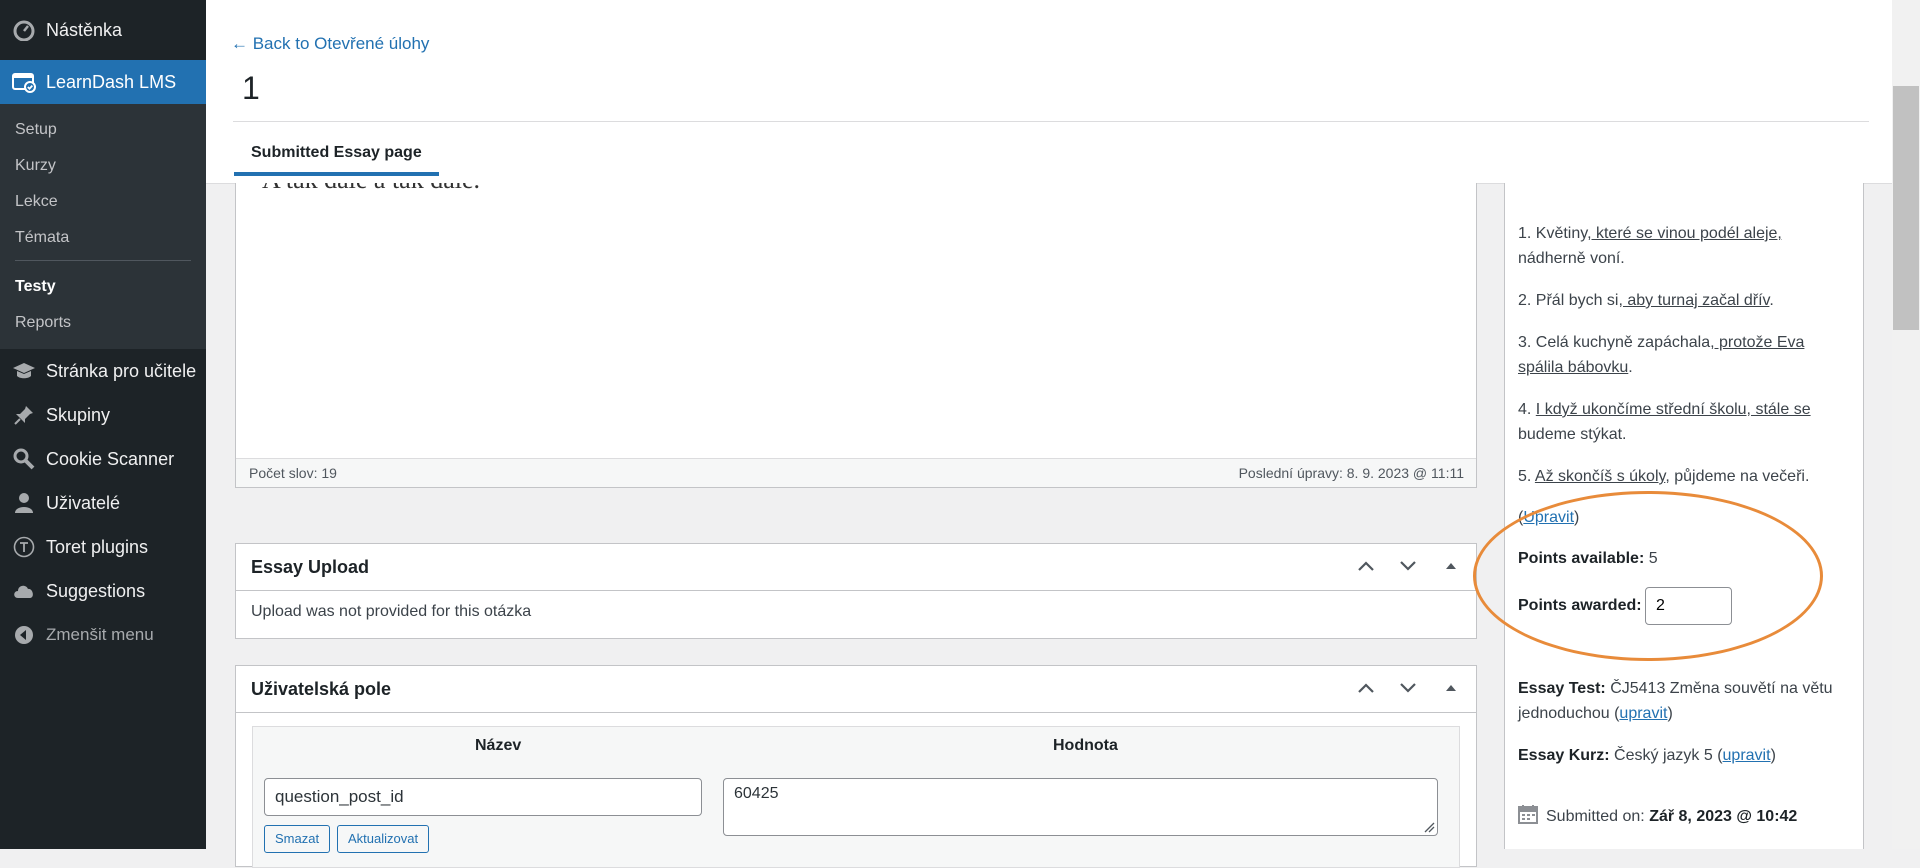 Image resolution: width=1920 pixels, height=868 pixels. What do you see at coordinates (103, 130) in the screenshot?
I see `submenu-setup: Setup` at bounding box center [103, 130].